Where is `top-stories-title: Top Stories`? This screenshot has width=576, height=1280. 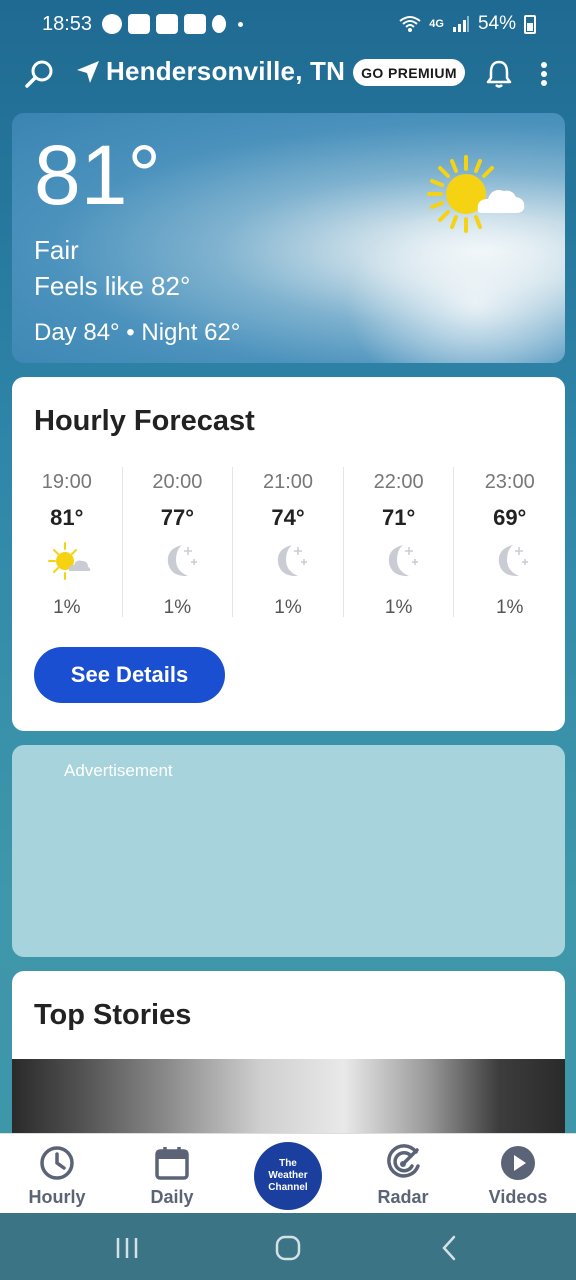
top-stories-title: Top Stories is located at coordinates (113, 1015).